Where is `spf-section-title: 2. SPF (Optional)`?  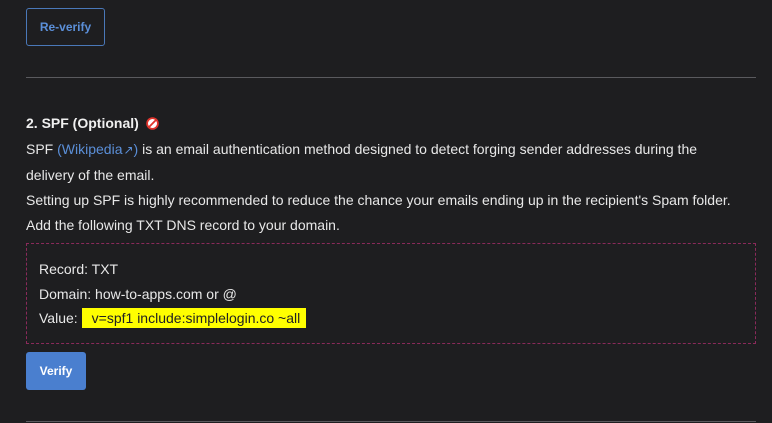 spf-section-title: 2. SPF (Optional) is located at coordinates (92, 123).